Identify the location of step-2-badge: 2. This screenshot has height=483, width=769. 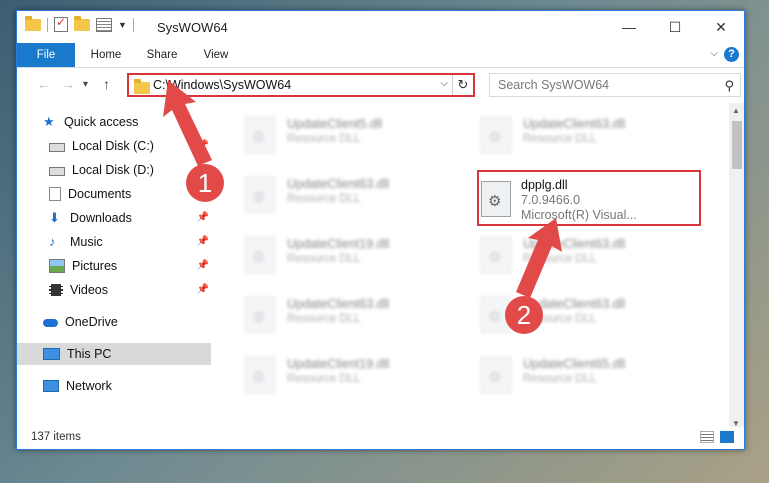
(524, 315).